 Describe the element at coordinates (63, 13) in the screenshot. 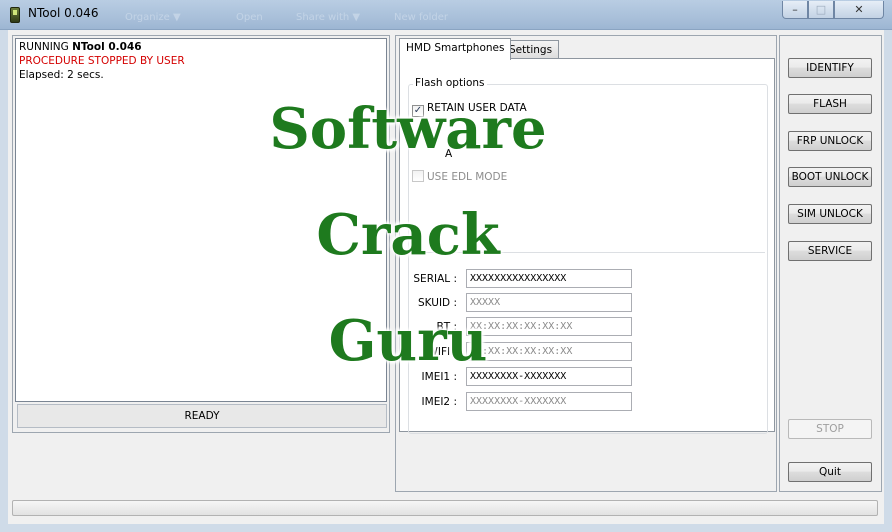

I see `window-title: NTool 0.046` at that location.